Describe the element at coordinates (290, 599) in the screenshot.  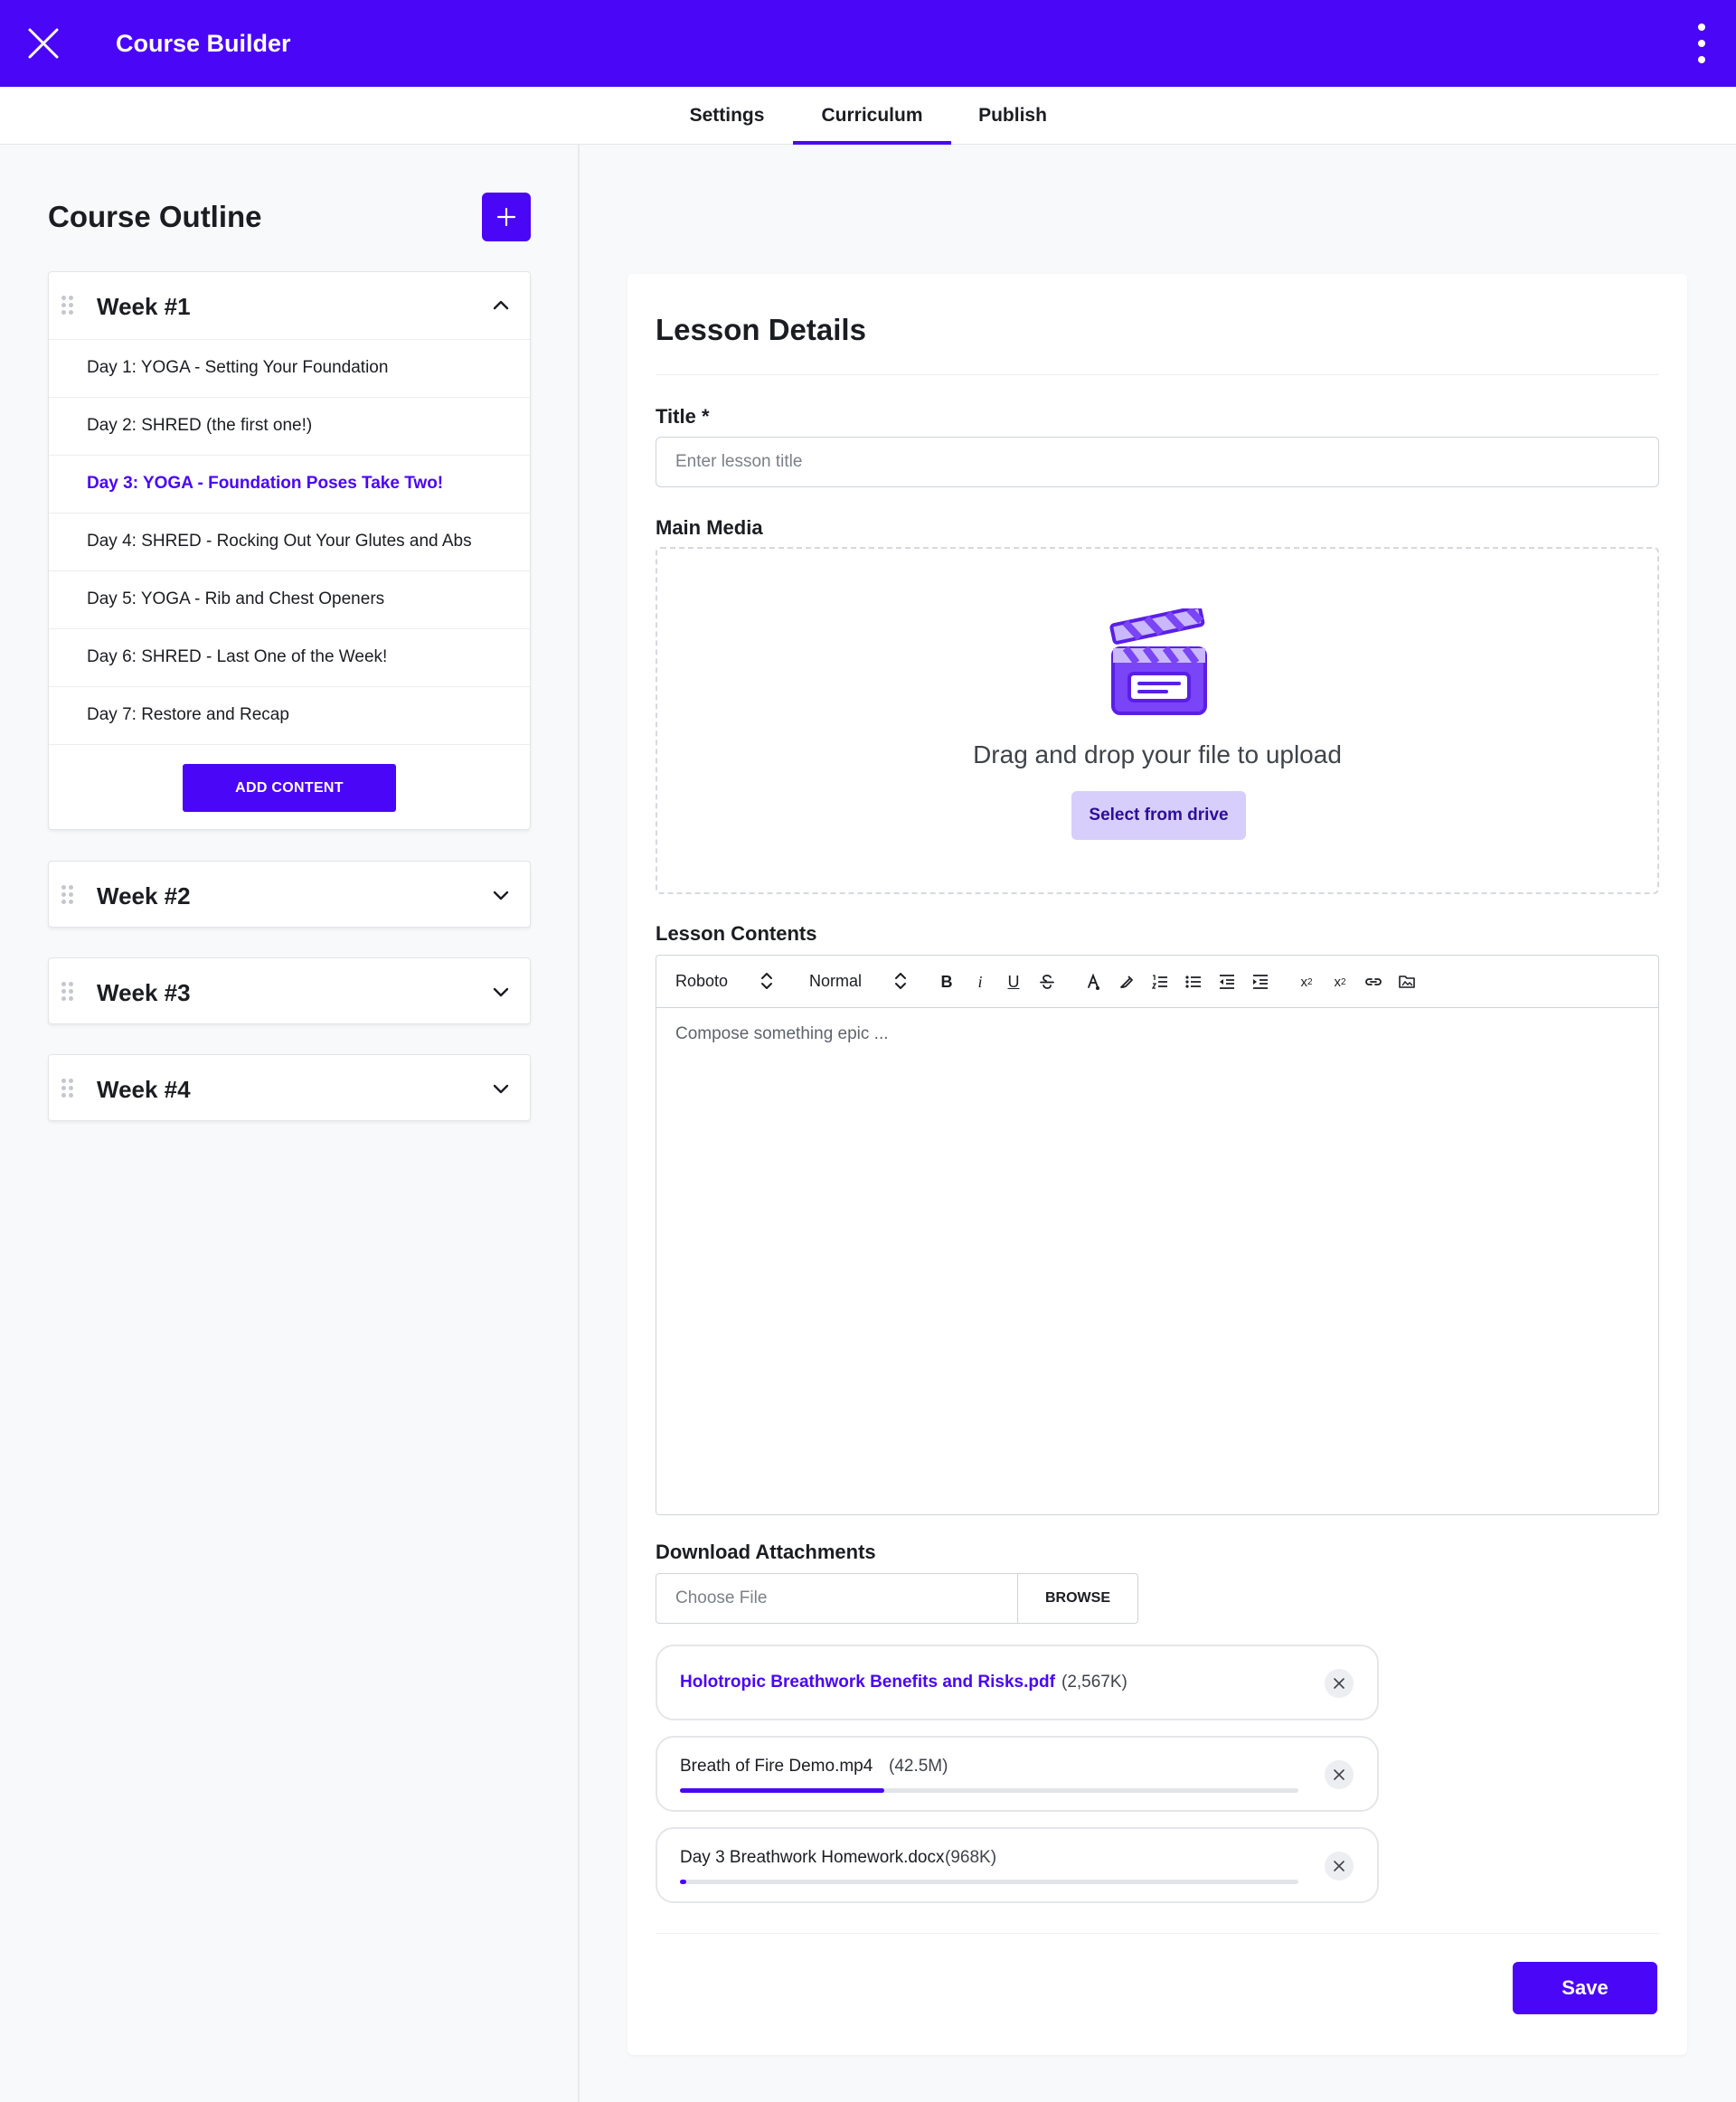
I see `lesson-item: Day 5: YOGA - Rib and Chest Openers` at that location.